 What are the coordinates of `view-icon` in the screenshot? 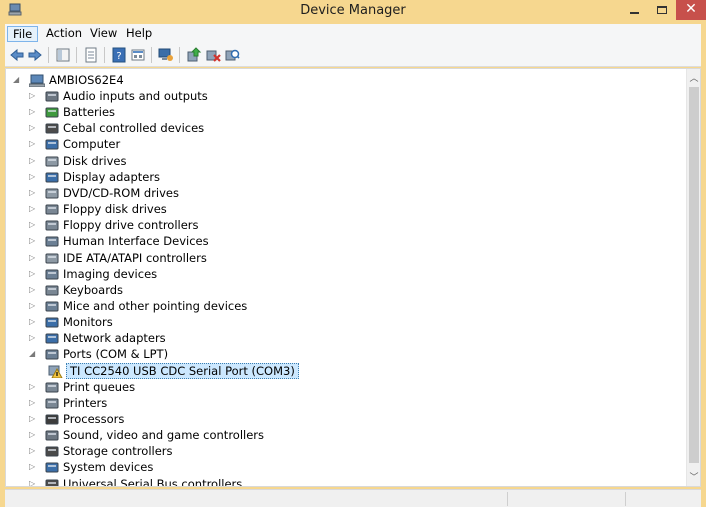 It's located at (138, 55).